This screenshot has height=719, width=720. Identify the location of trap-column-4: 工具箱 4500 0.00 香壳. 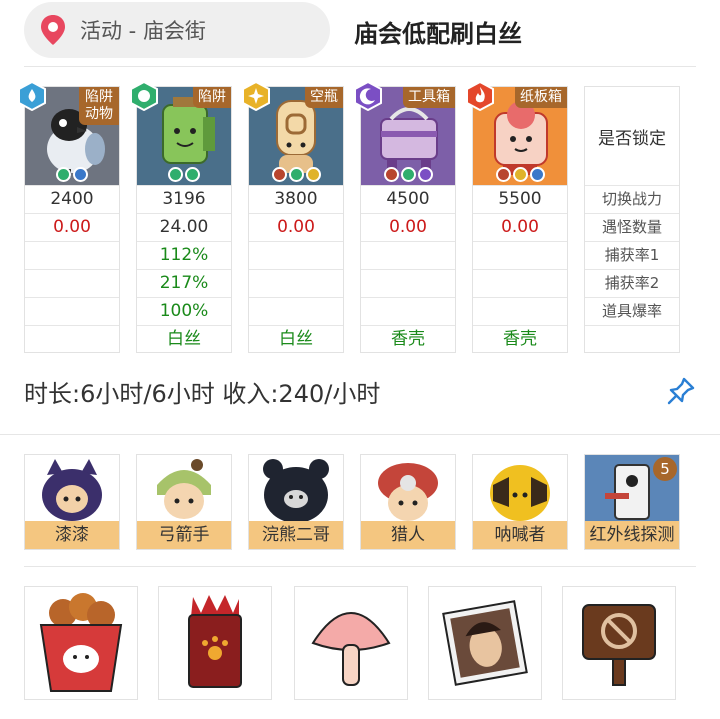
(405, 217).